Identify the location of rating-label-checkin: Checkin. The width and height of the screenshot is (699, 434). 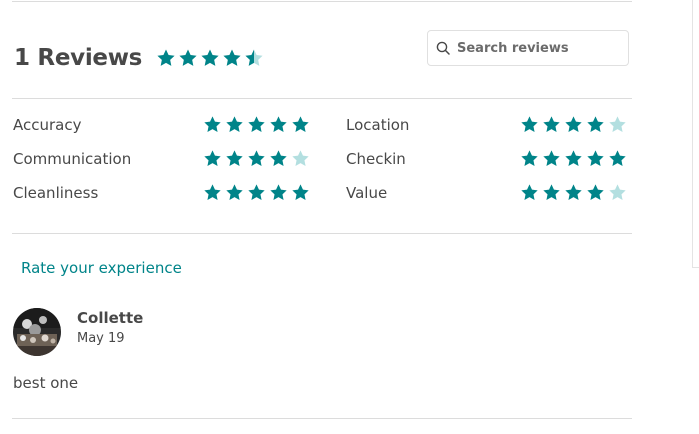
(376, 159).